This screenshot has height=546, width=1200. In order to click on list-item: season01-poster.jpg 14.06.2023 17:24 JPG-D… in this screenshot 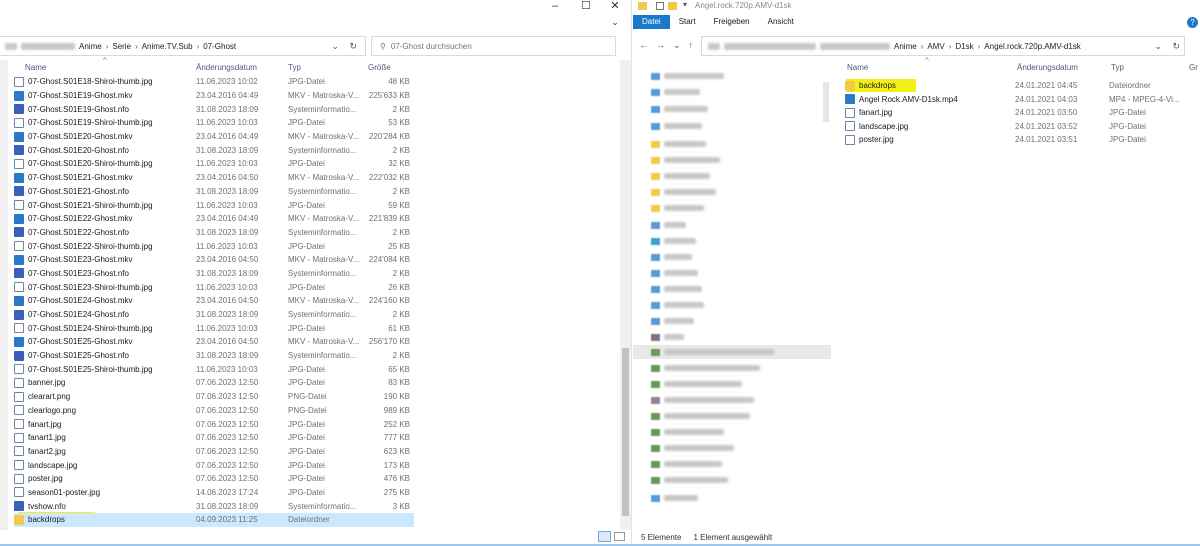, I will do `click(214, 493)`.